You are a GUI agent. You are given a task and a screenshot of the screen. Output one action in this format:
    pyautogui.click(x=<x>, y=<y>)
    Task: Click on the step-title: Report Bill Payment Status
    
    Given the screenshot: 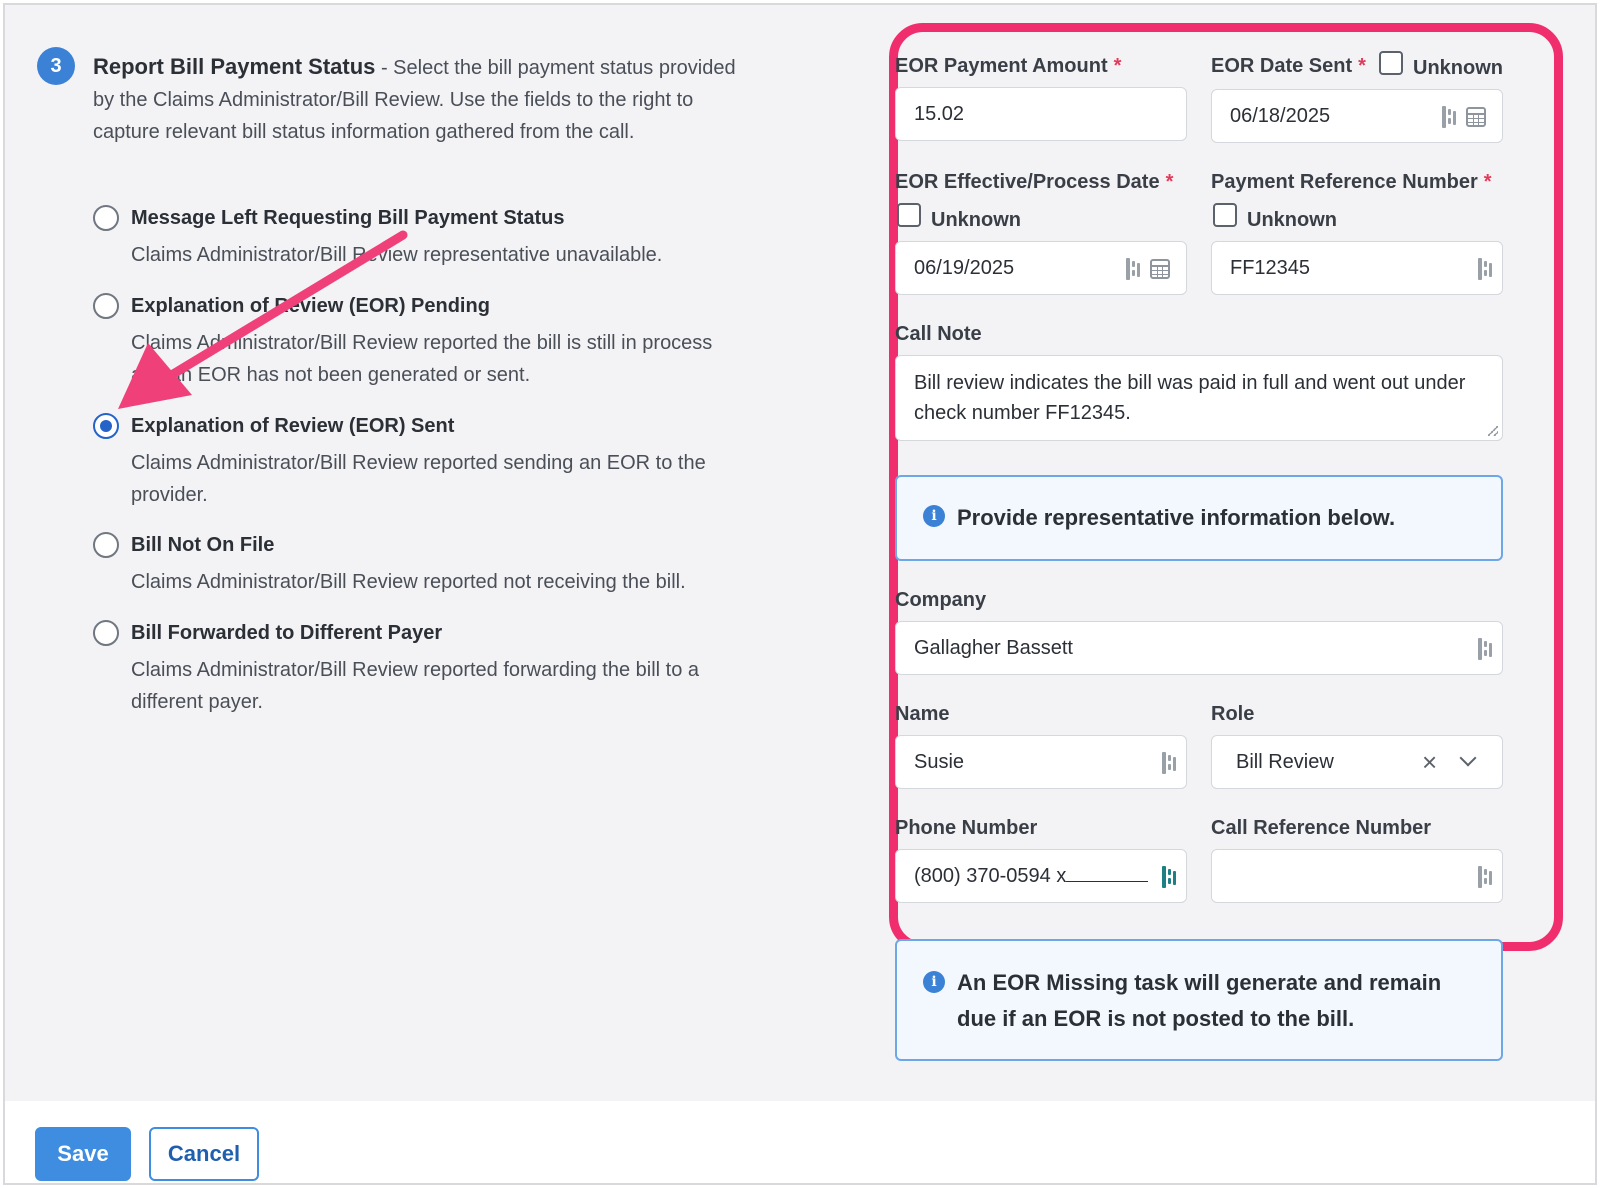 What is the action you would take?
    pyautogui.click(x=234, y=66)
    